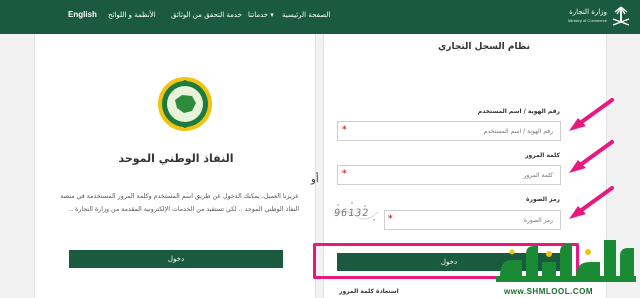  What do you see at coordinates (369, 291) in the screenshot?
I see `recover-password-link: استعادة كلمة المرور` at bounding box center [369, 291].